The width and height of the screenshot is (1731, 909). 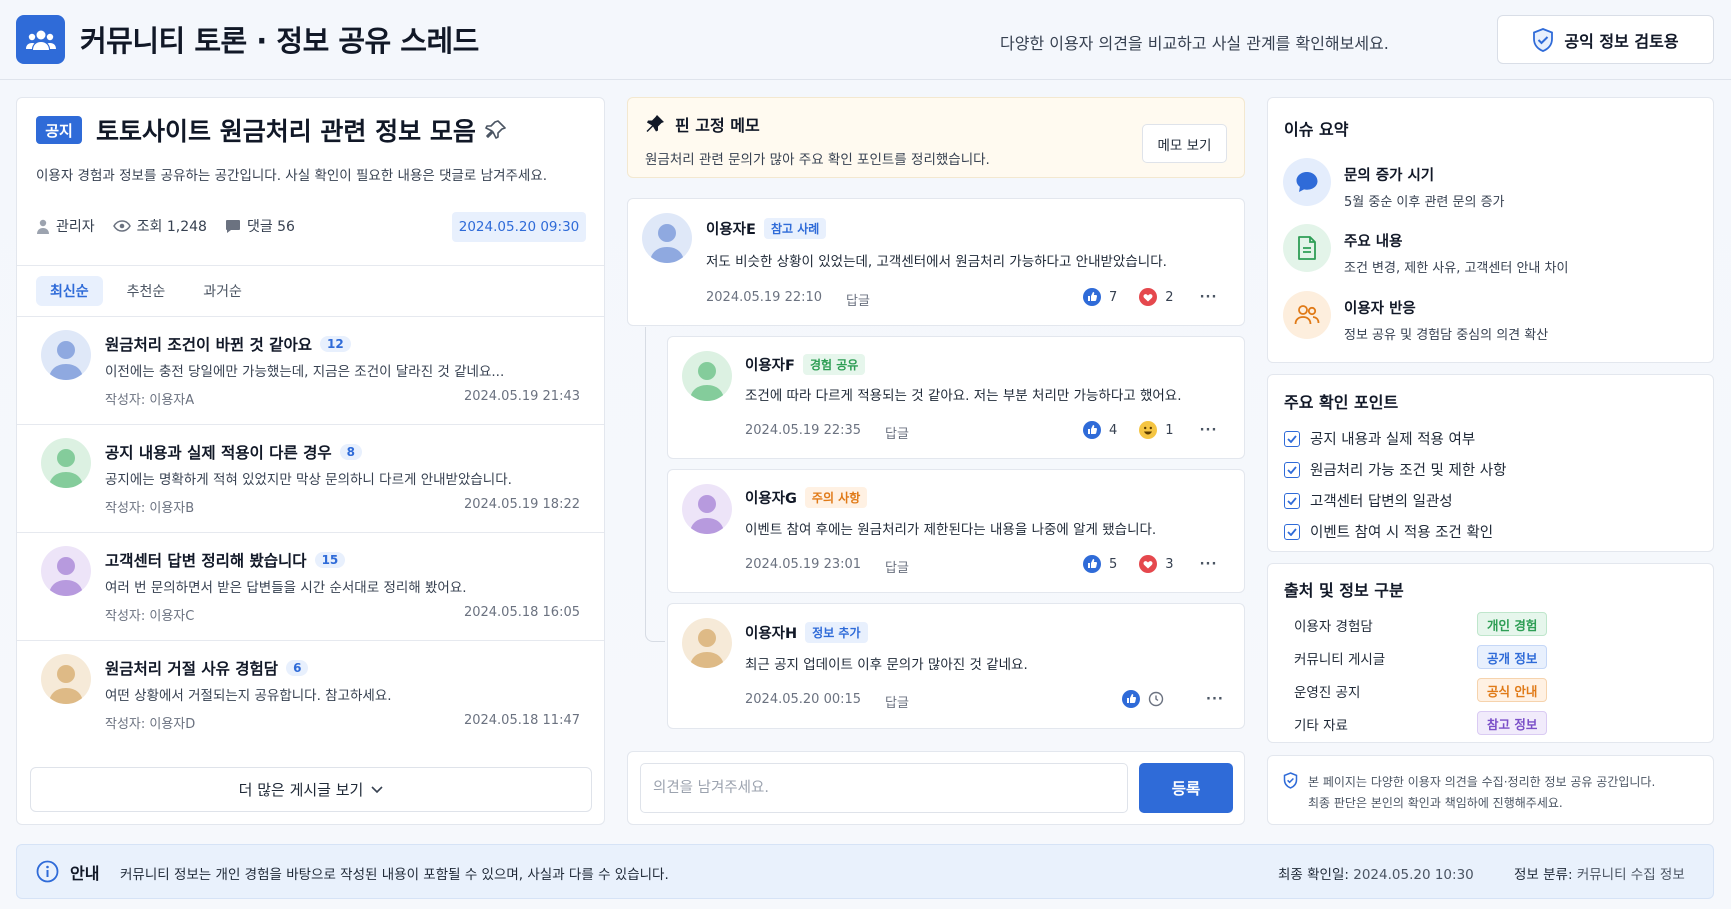 I want to click on reaction-count: 2, so click(x=1169, y=297).